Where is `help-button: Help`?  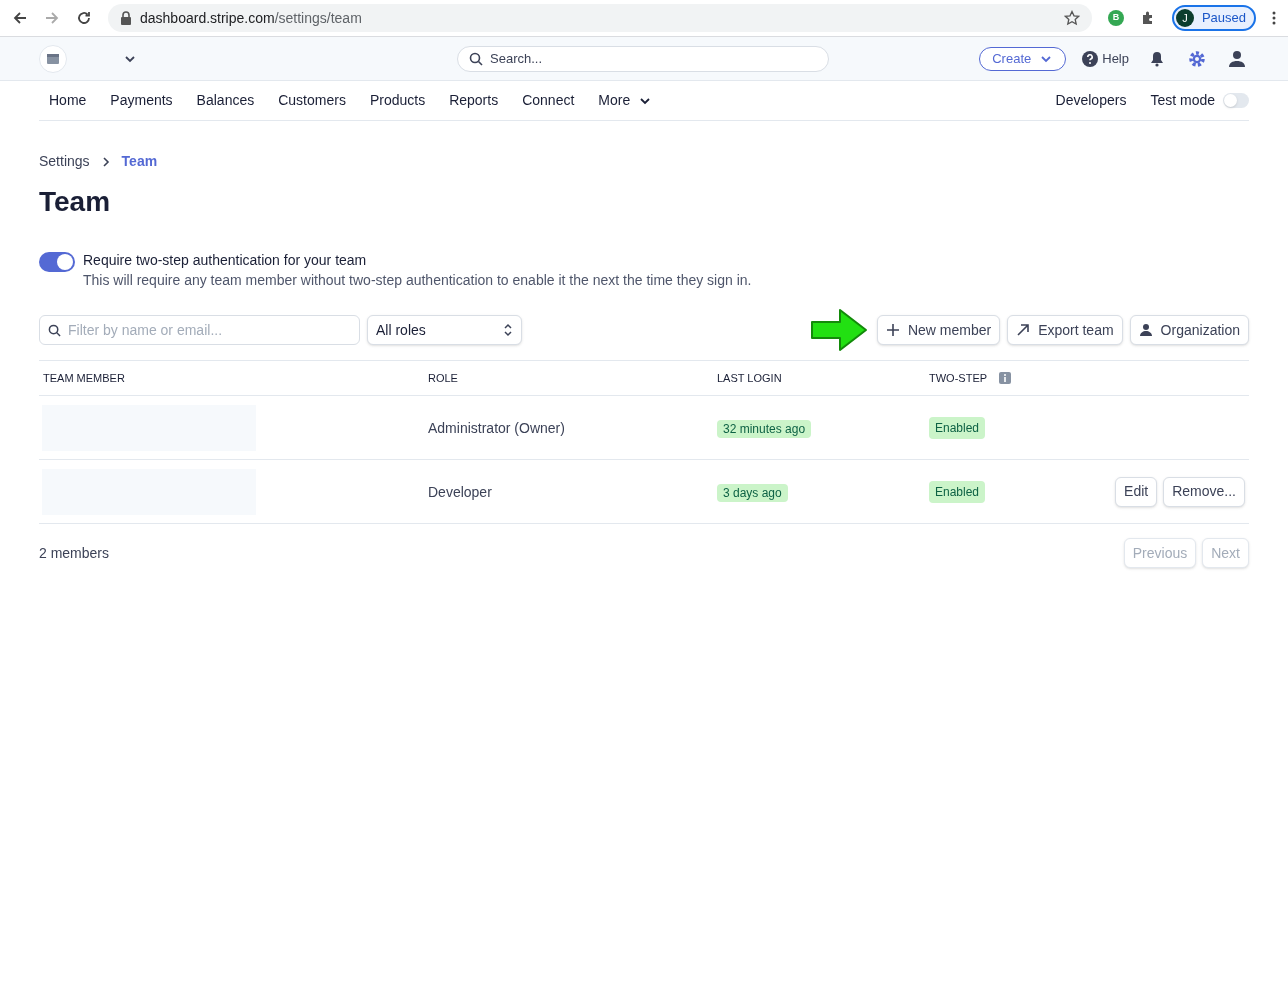
help-button: Help is located at coordinates (1105, 58).